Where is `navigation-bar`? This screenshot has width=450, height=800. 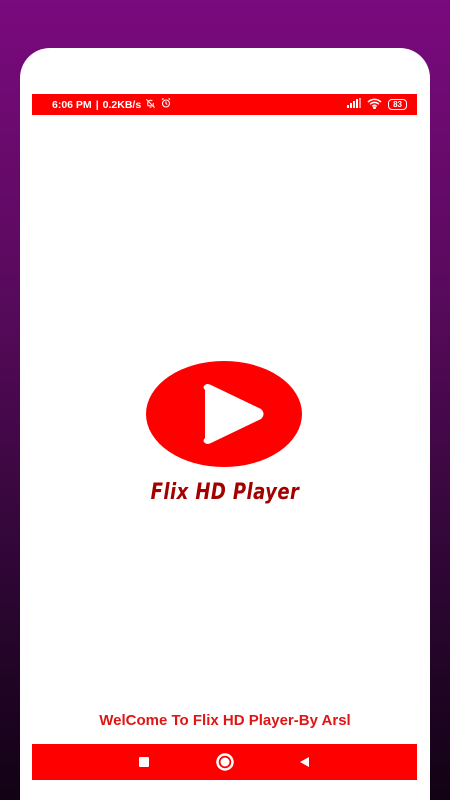 navigation-bar is located at coordinates (224, 762).